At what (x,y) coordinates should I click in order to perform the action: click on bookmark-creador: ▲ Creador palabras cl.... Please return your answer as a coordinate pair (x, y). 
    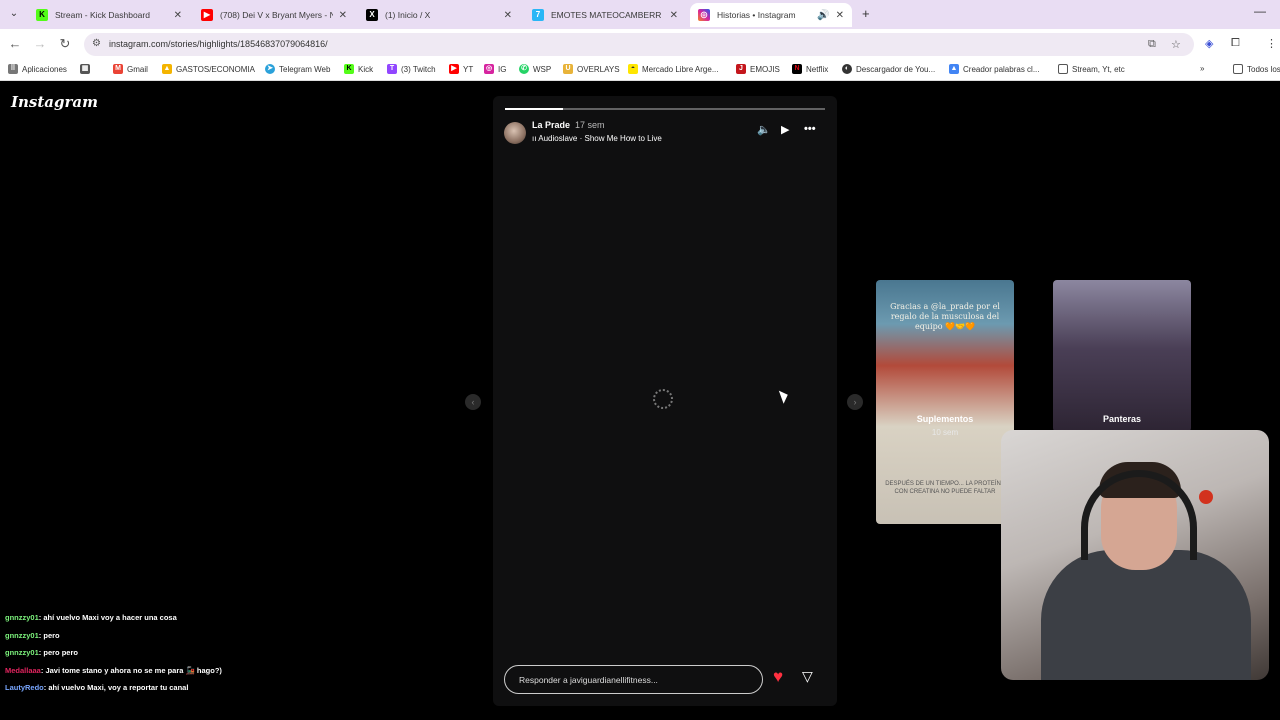
    Looking at the image, I should click on (994, 69).